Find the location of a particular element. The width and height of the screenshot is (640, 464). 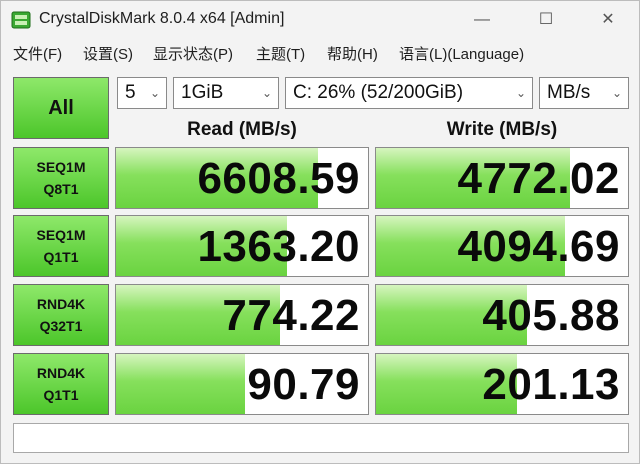

read-value: 6608.59 is located at coordinates (278, 178).